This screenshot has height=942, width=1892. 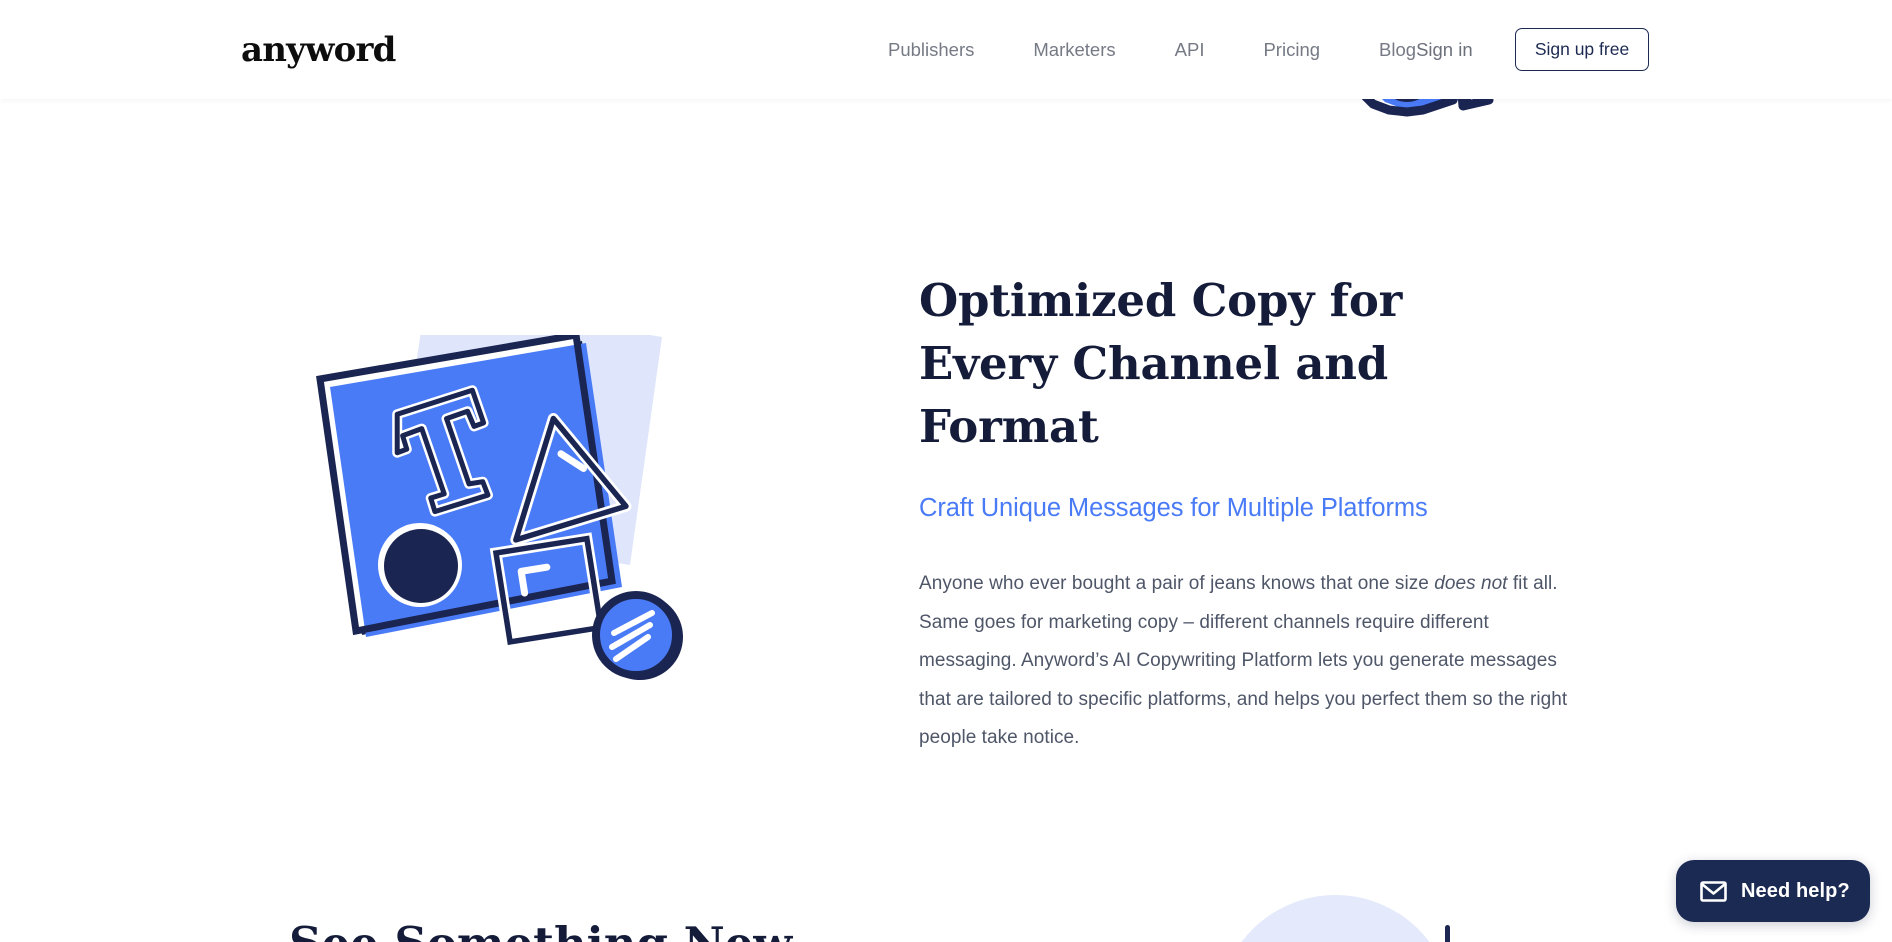 What do you see at coordinates (1713, 891) in the screenshot?
I see `envelope-icon` at bounding box center [1713, 891].